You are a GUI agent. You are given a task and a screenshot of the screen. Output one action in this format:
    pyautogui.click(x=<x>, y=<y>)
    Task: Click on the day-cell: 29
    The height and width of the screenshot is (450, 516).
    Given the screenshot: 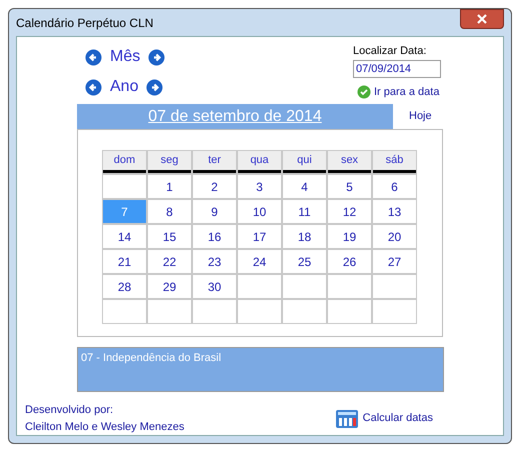 What is the action you would take?
    pyautogui.click(x=169, y=286)
    